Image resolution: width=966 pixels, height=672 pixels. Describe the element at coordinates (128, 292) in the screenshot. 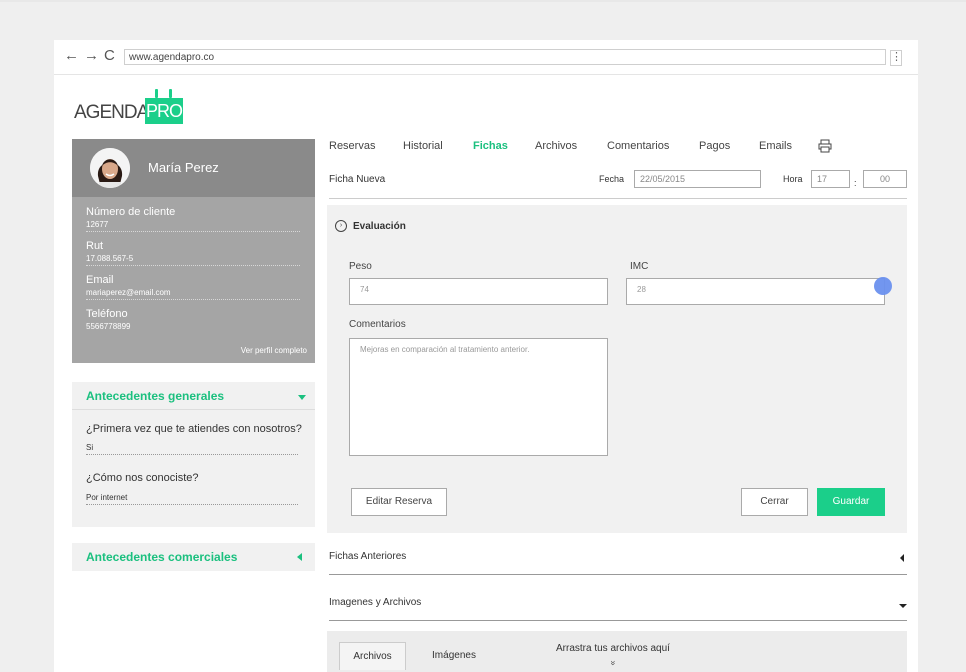

I see `email-value: mariaperez@email.com` at that location.